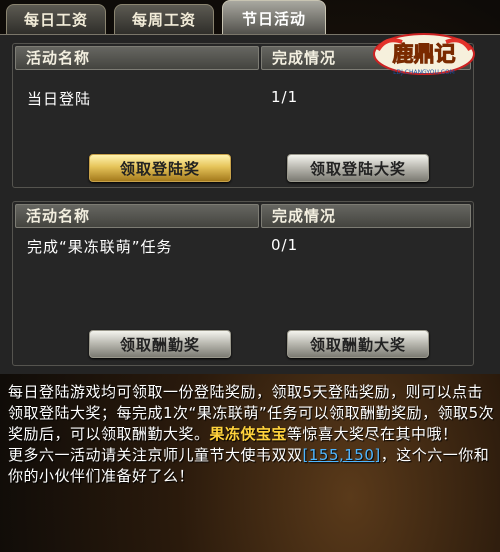 The image size is (500, 552). Describe the element at coordinates (59, 99) in the screenshot. I see `activity-name-cell: 当日登陆` at that location.